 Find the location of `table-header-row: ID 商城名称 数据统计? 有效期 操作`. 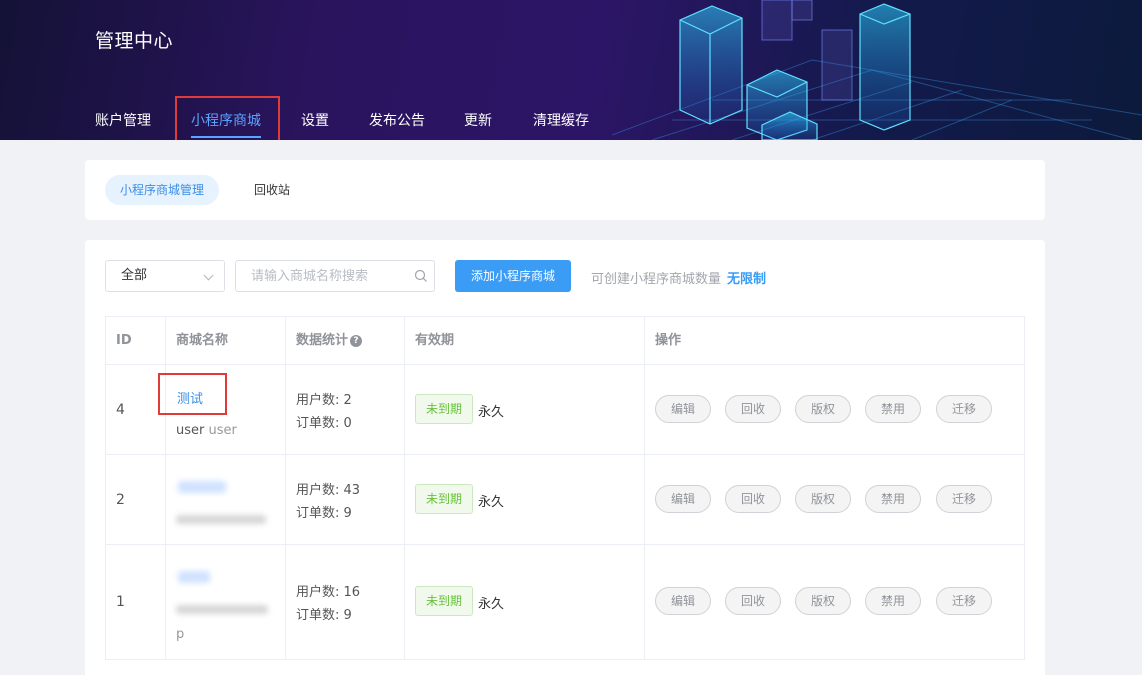

table-header-row: ID 商城名称 数据统计? 有效期 操作 is located at coordinates (565, 341).